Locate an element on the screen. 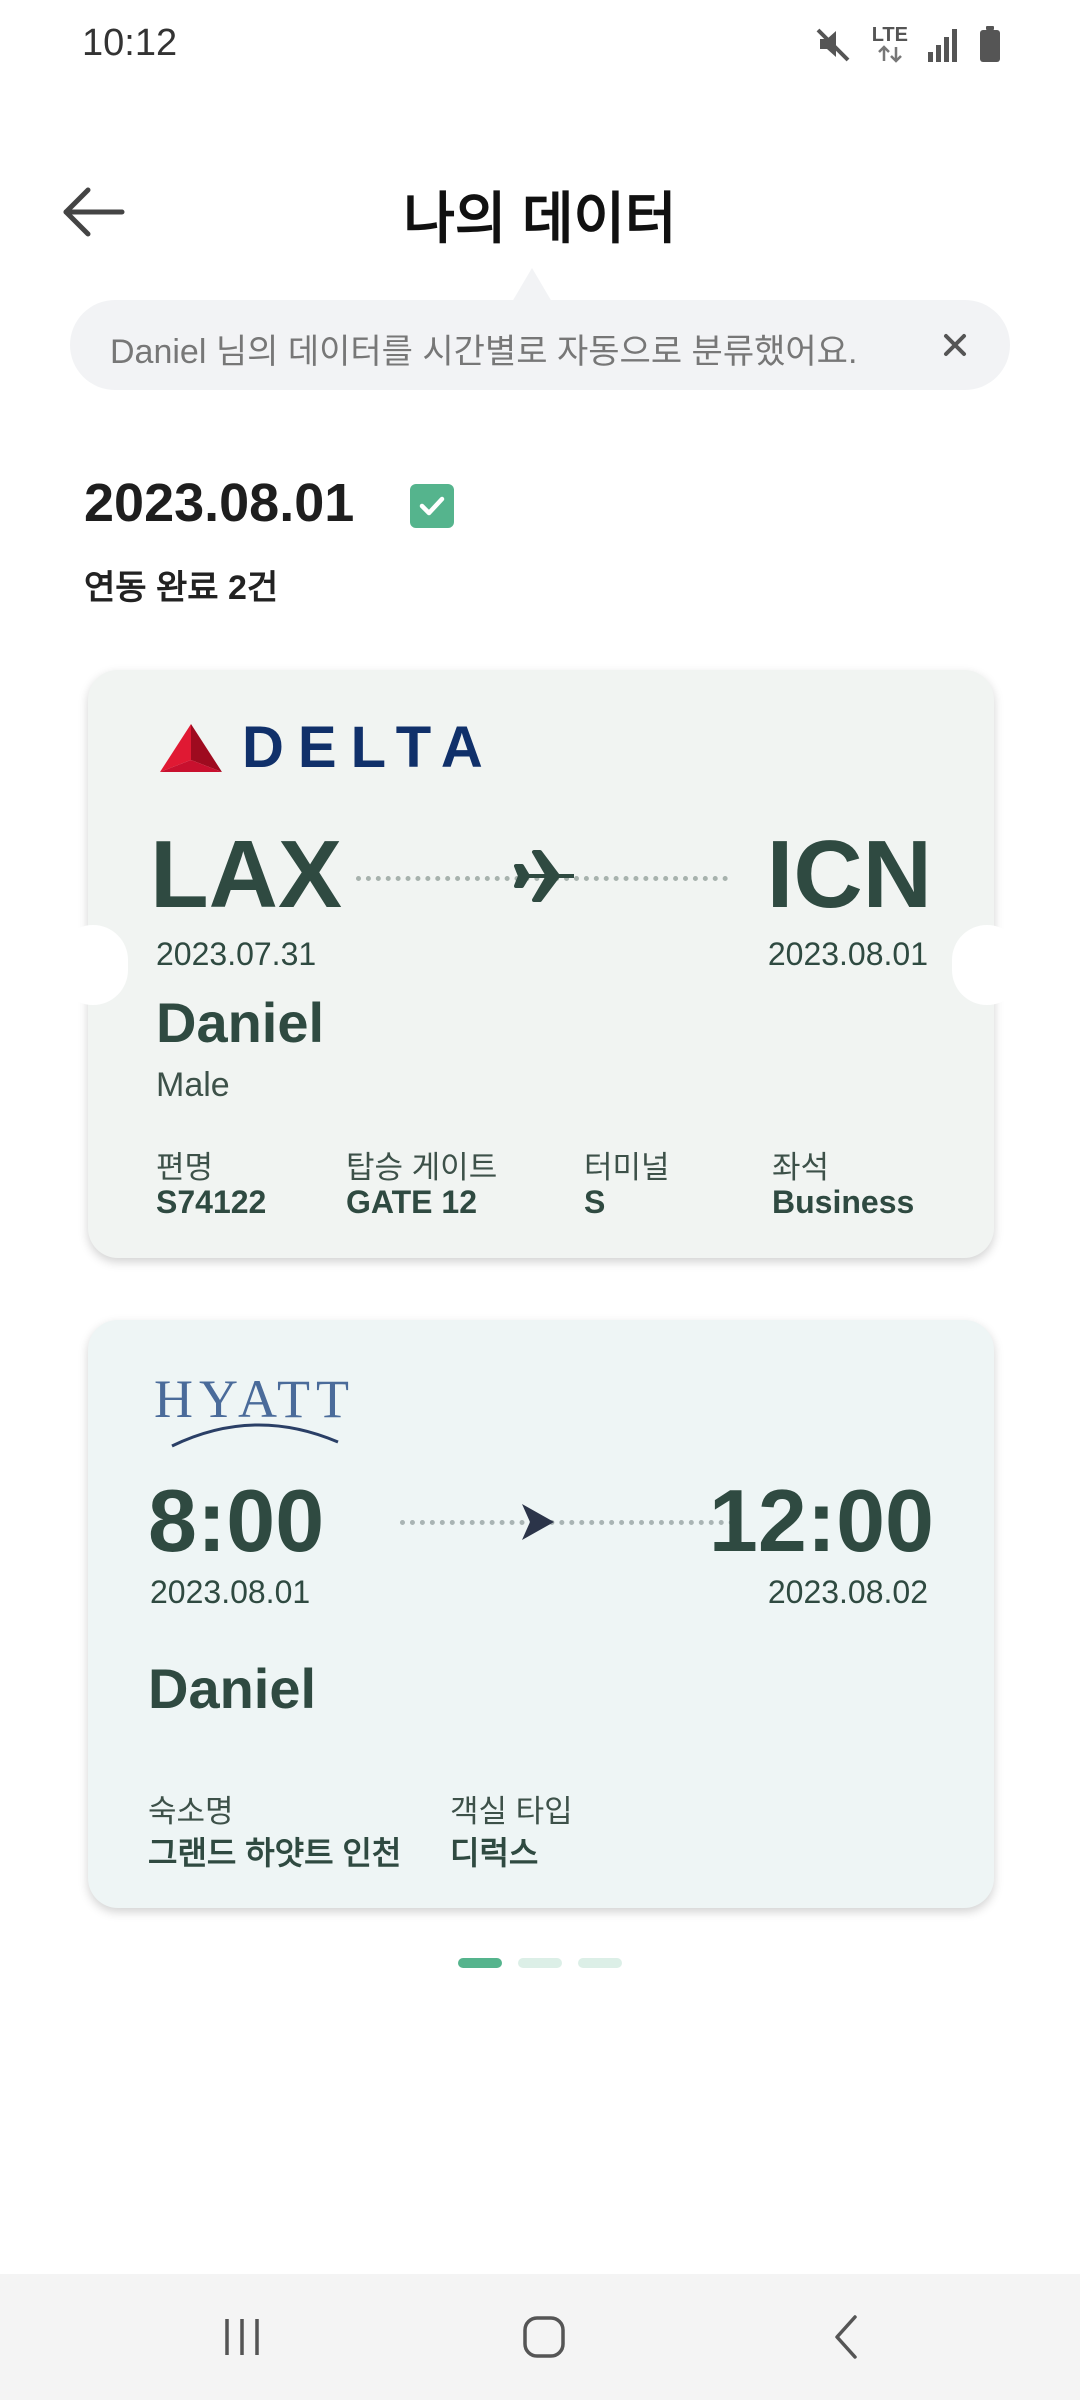 The height and width of the screenshot is (2400, 1080). close-icon is located at coordinates (955, 345).